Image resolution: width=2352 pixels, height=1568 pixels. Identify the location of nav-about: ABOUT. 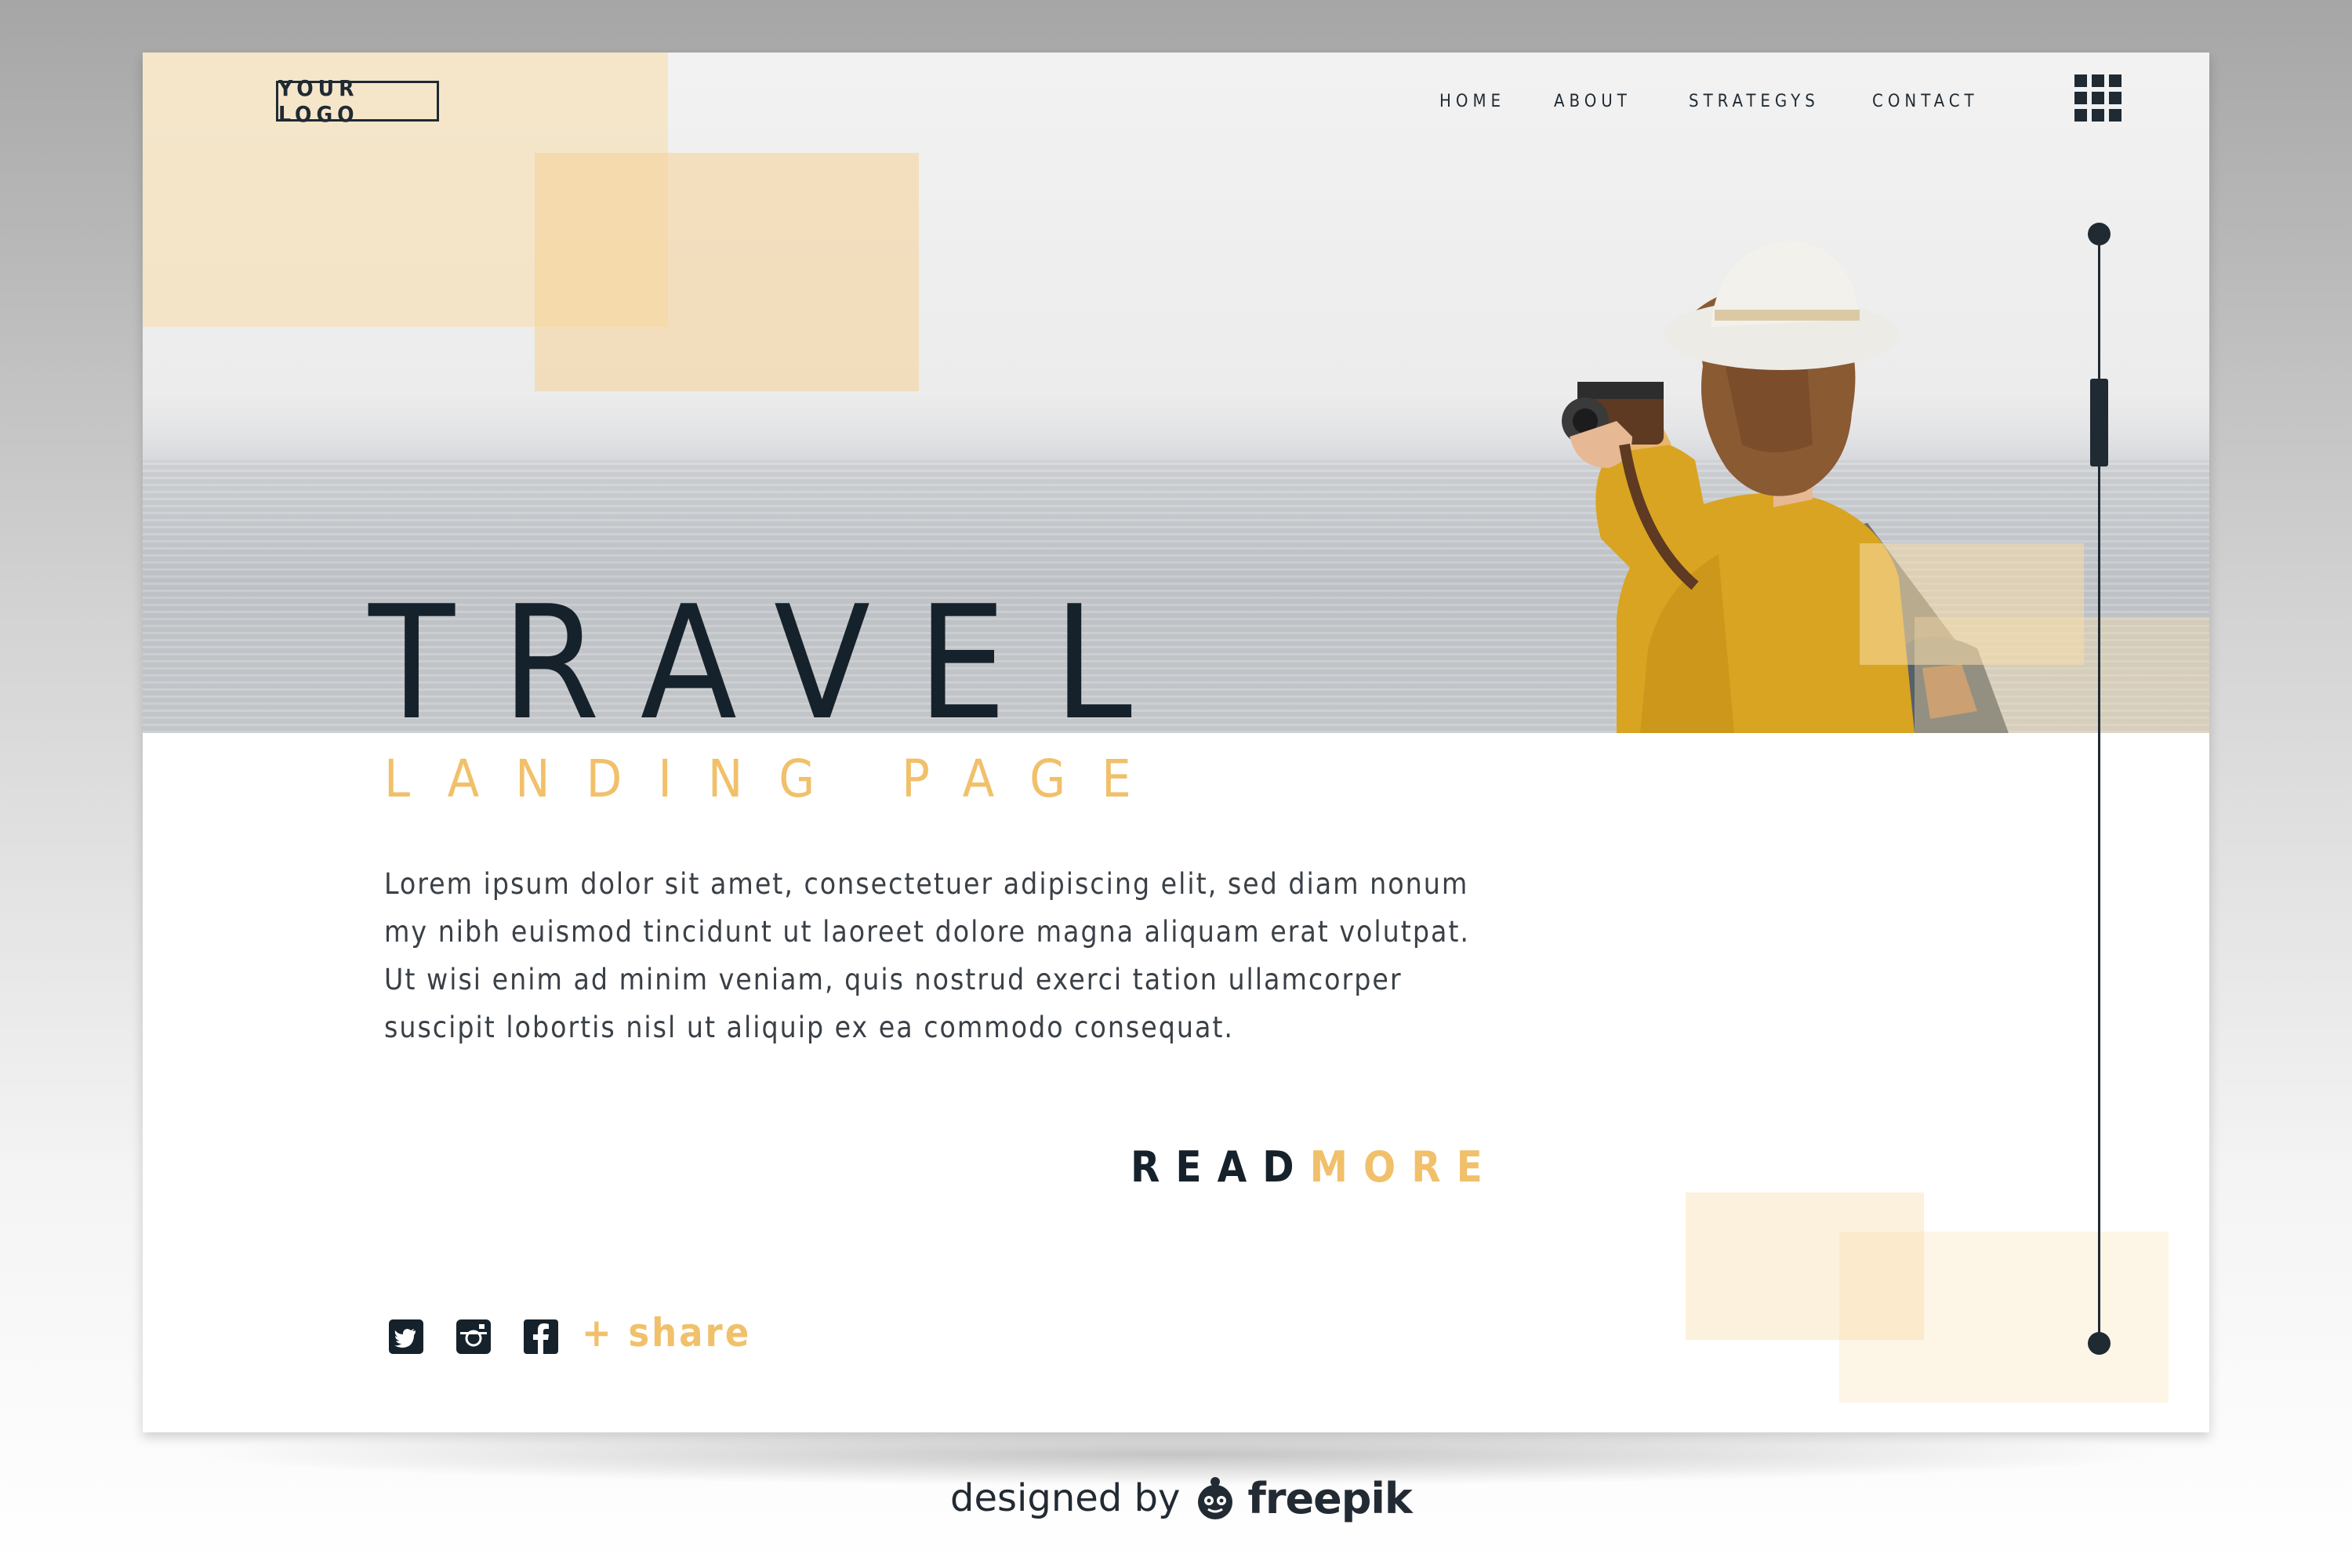
(1593, 102).